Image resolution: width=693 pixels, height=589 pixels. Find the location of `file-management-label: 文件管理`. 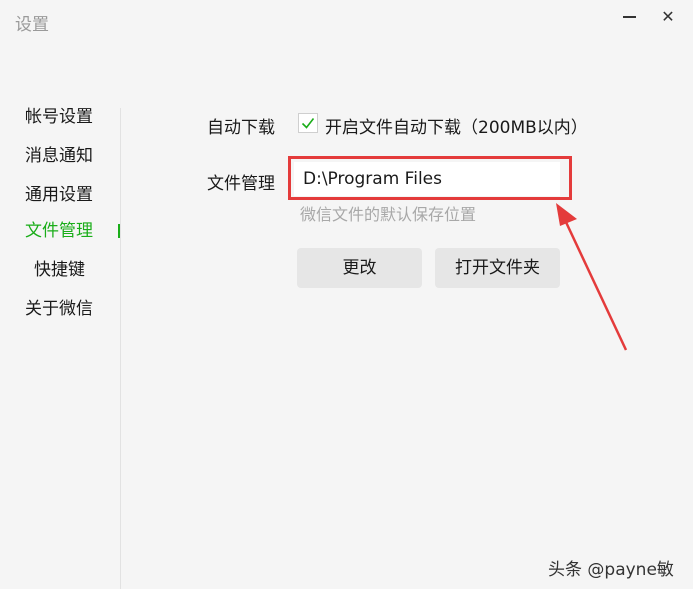

file-management-label: 文件管理 is located at coordinates (241, 184).